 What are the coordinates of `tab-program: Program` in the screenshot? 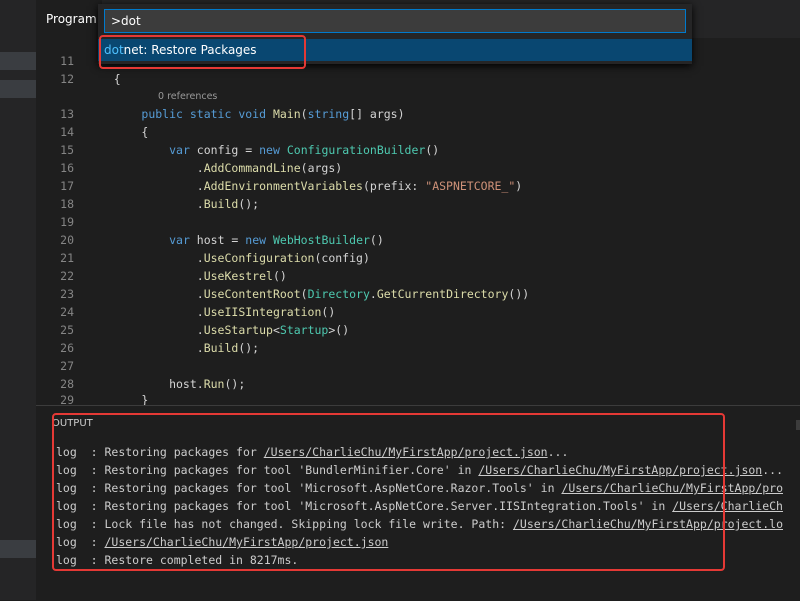 It's located at (69, 19).